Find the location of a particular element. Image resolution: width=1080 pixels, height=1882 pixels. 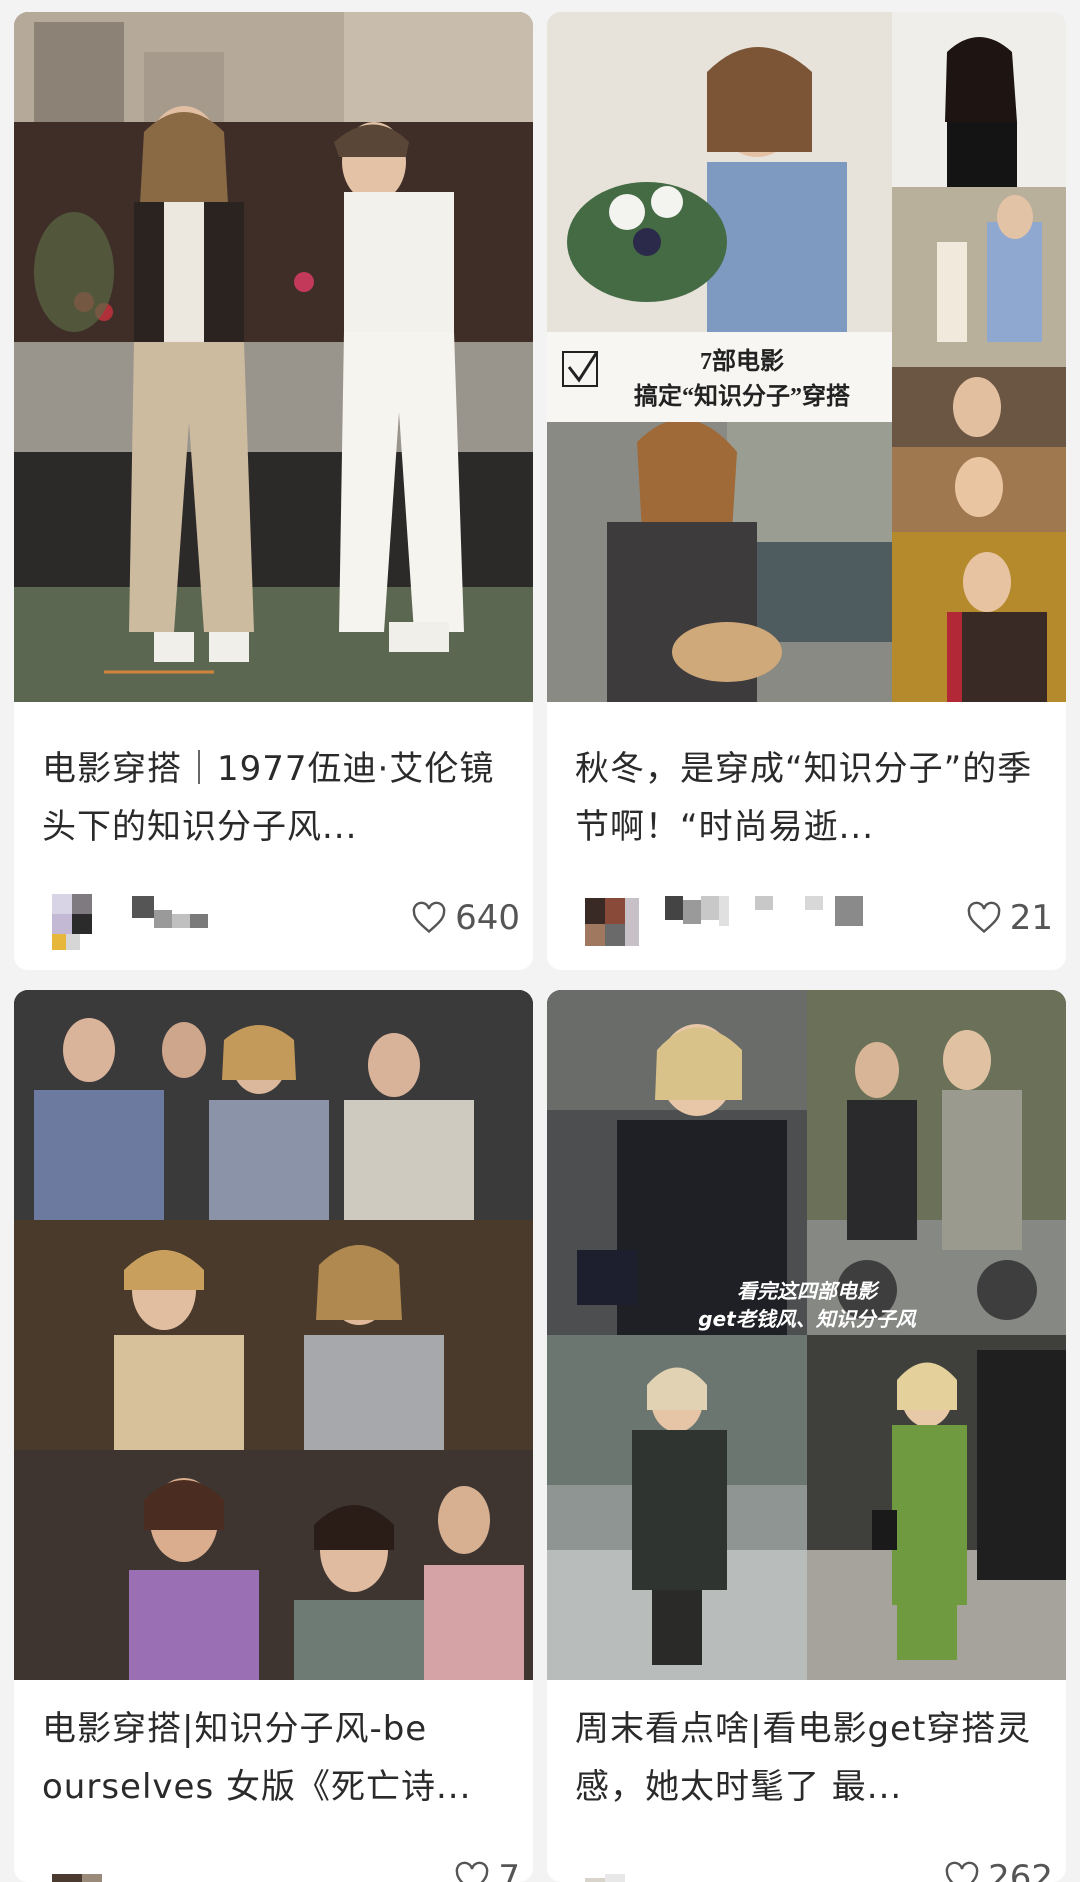

like-count-value: 7 is located at coordinates (509, 1870).